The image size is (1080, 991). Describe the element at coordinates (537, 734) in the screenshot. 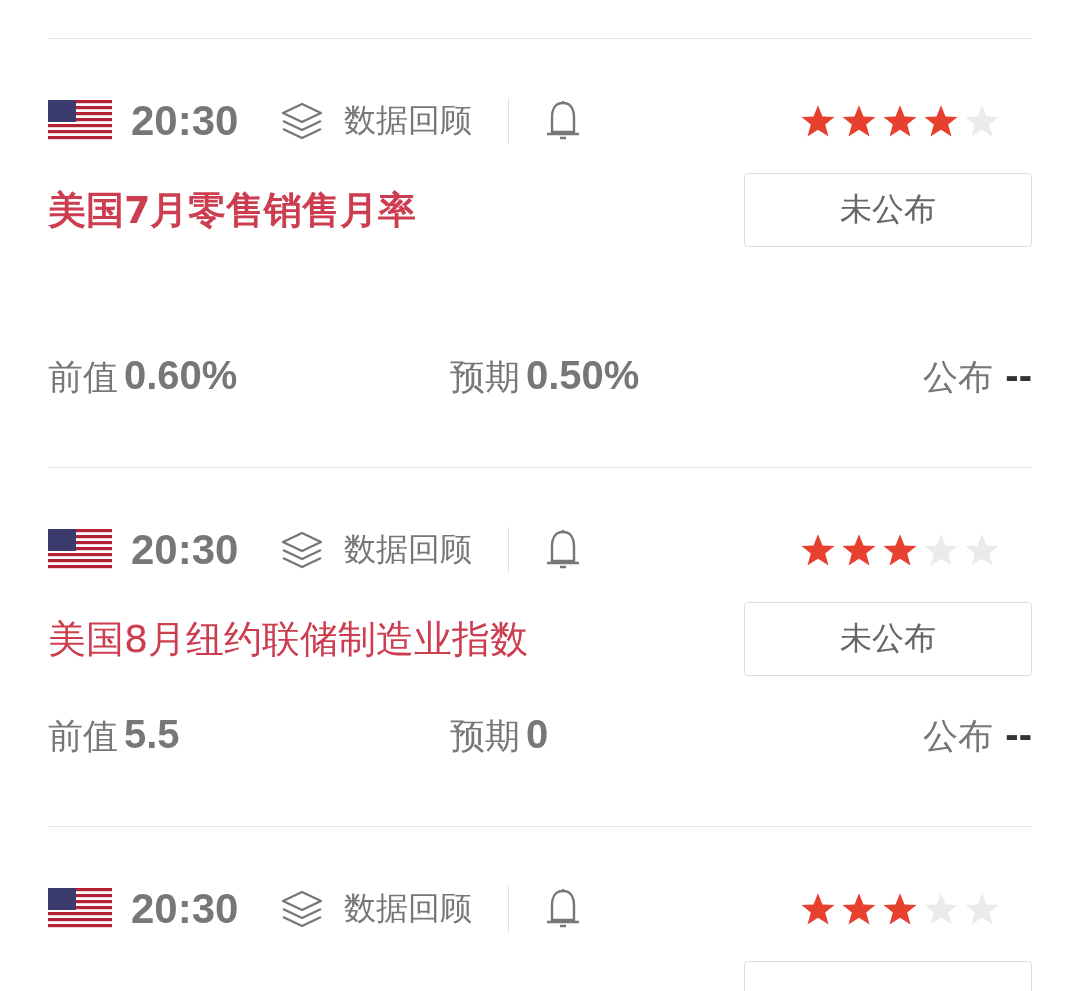

I see `value-number: 0` at that location.